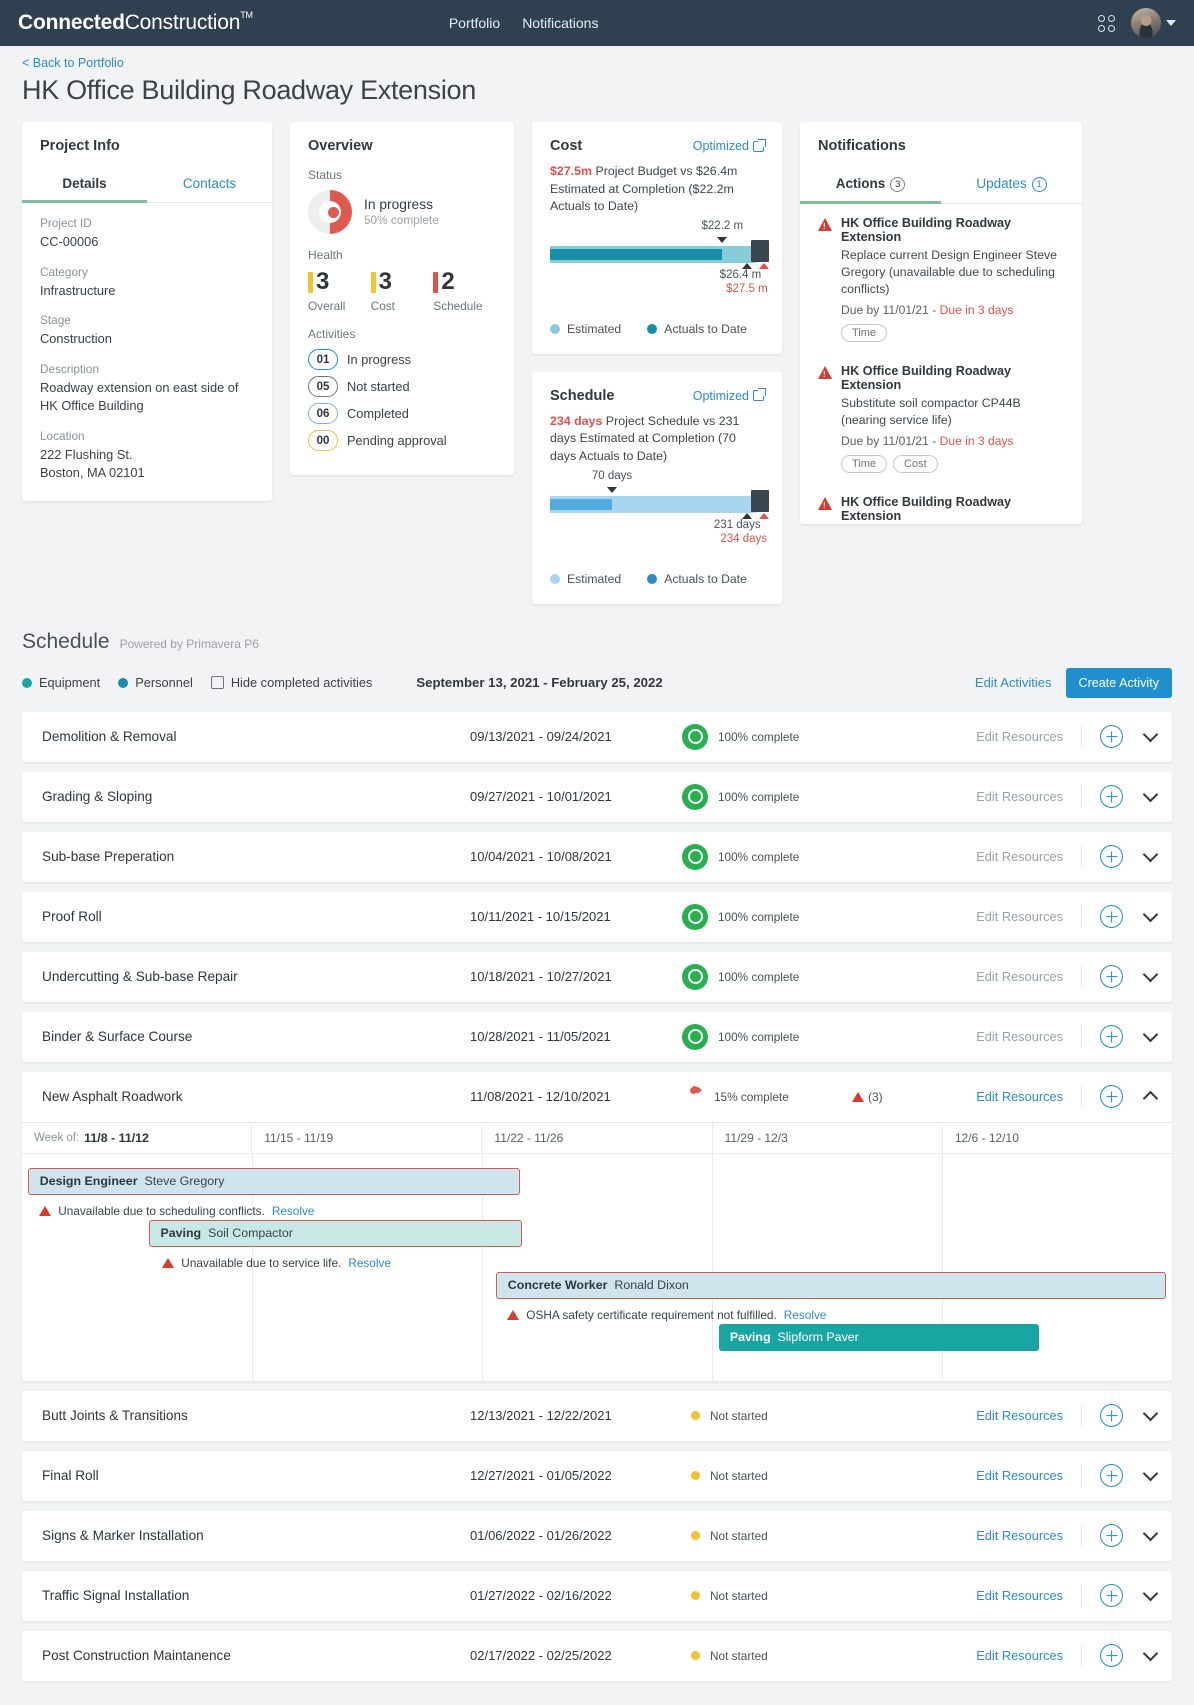 The image size is (1194, 1705). Describe the element at coordinates (1118, 682) in the screenshot. I see `create-activity-button: Create Activity` at that location.